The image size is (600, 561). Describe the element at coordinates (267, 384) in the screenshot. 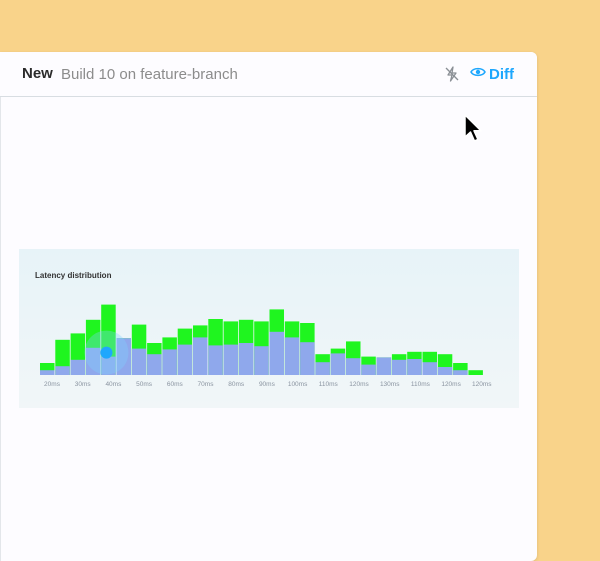

I see `x-tick-label: 90ms` at that location.